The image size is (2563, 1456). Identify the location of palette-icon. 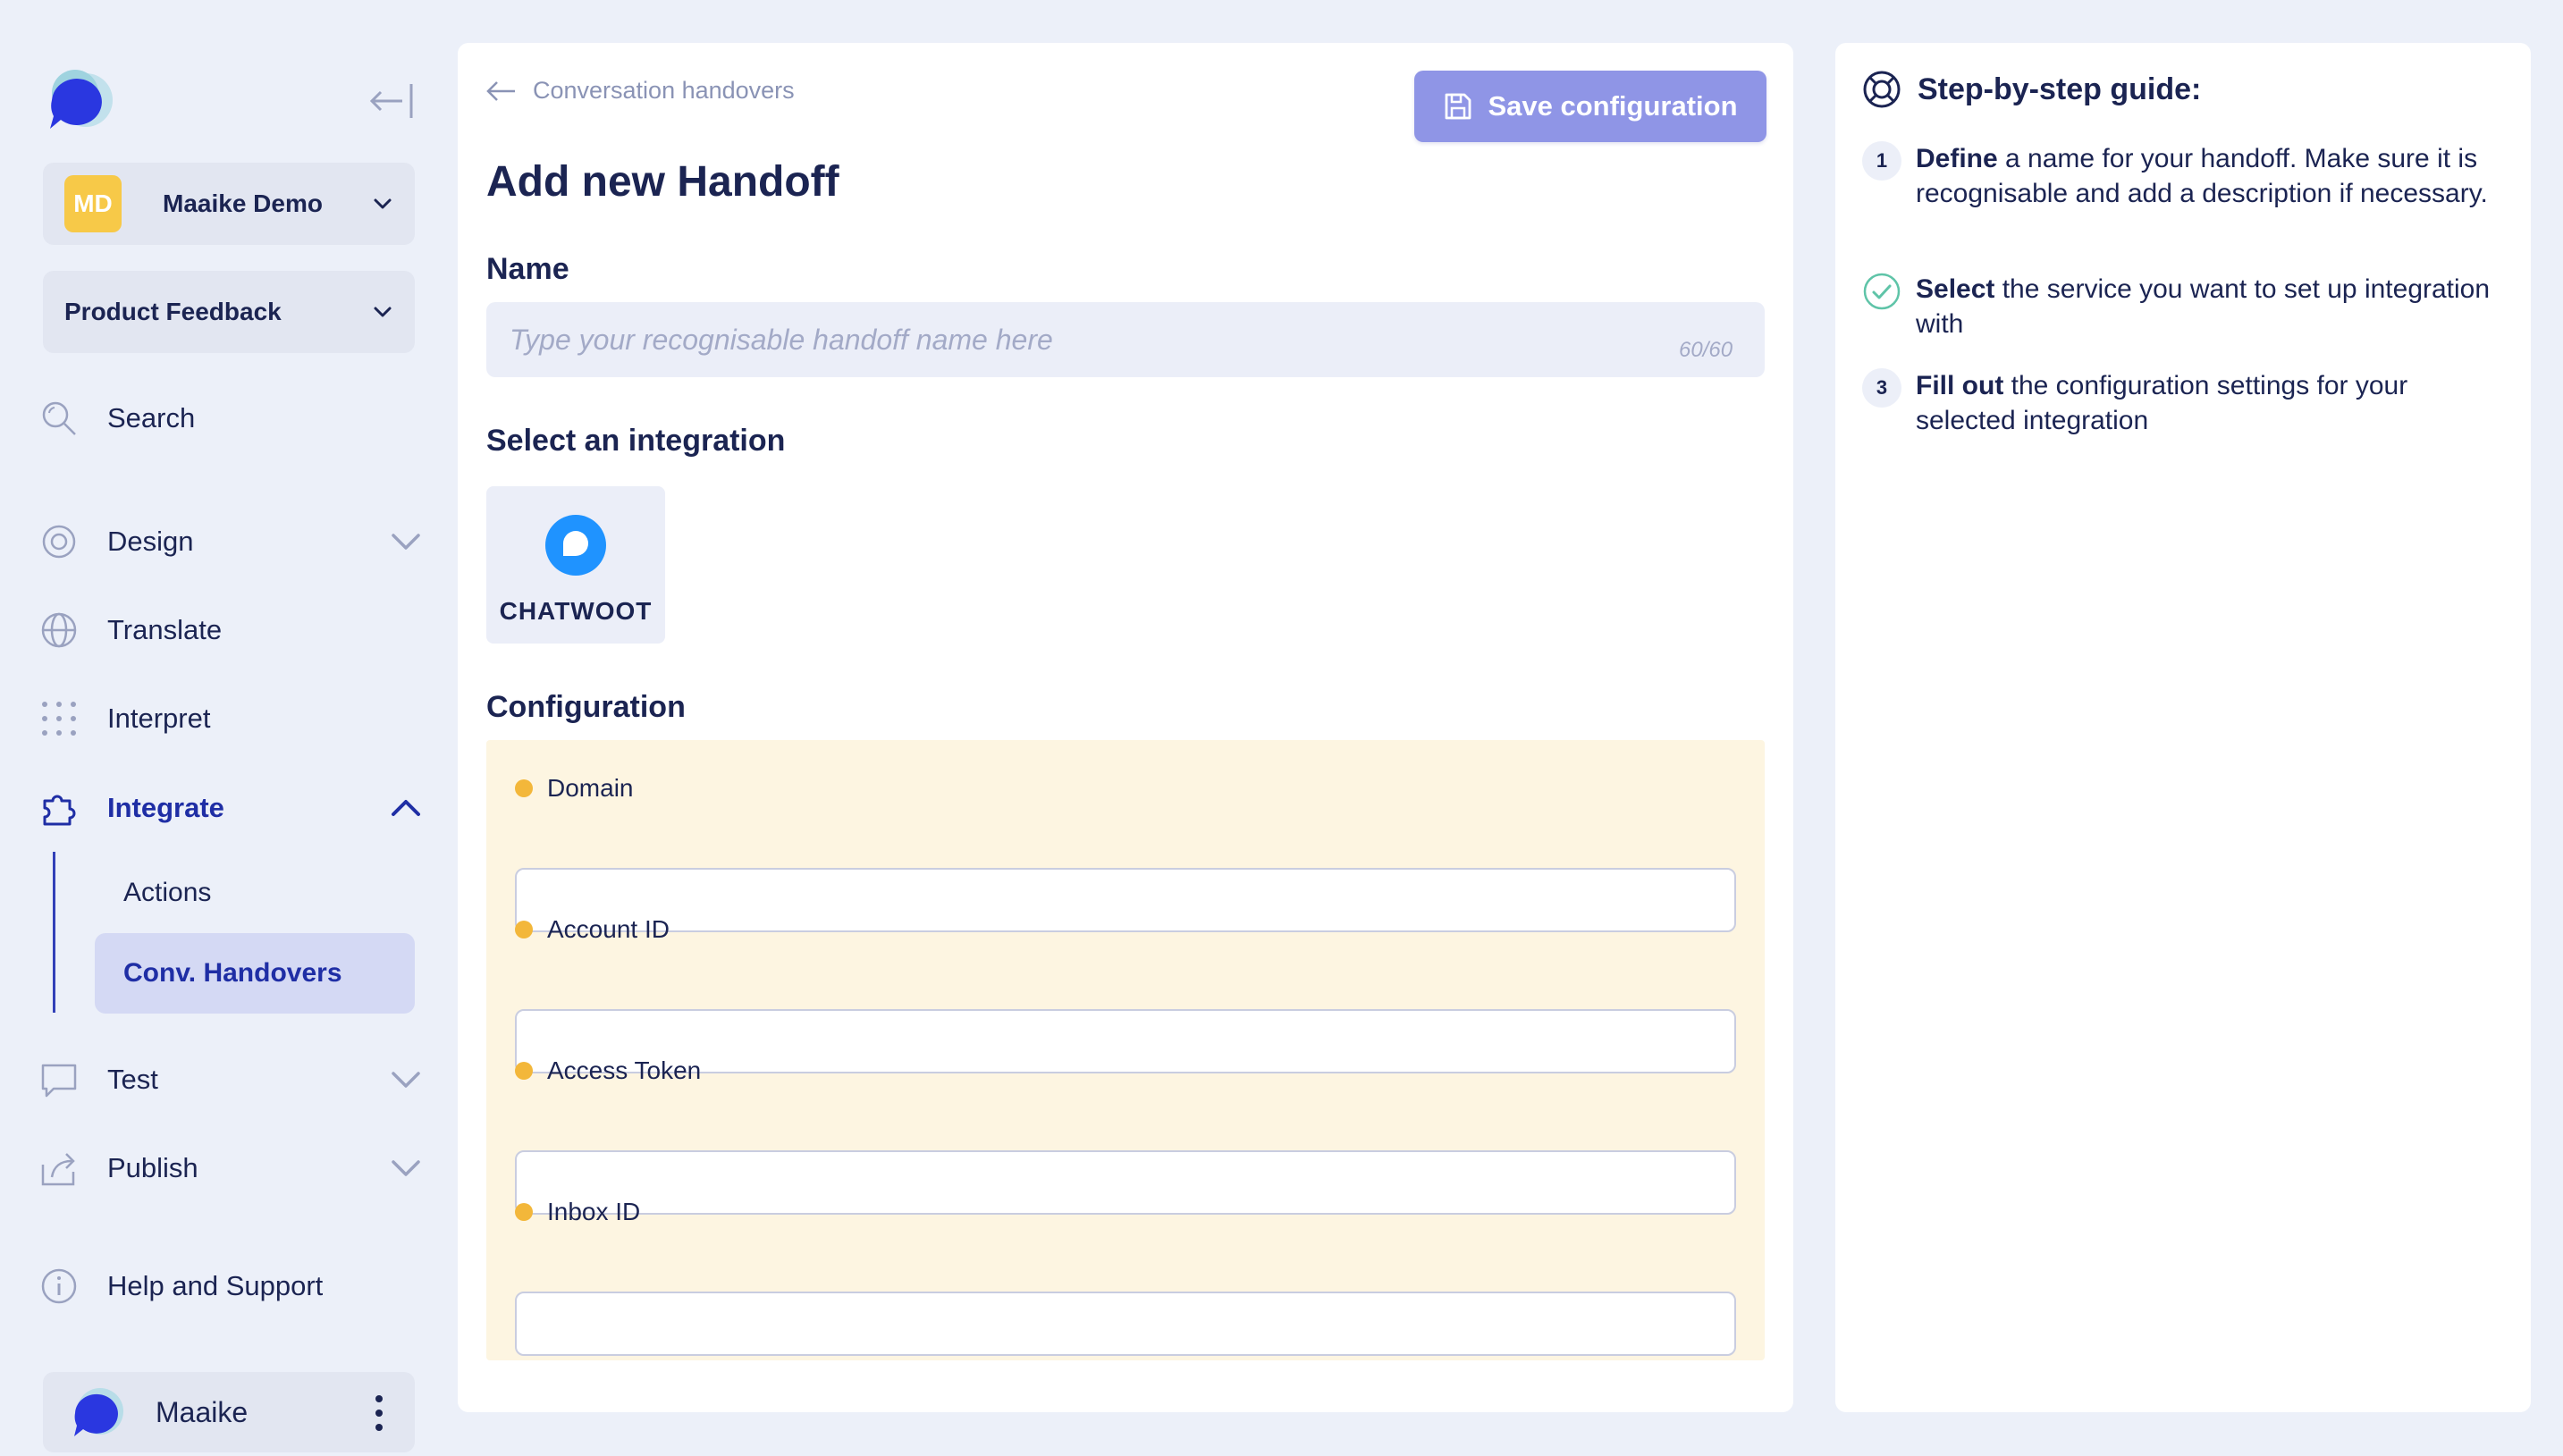
(59, 542).